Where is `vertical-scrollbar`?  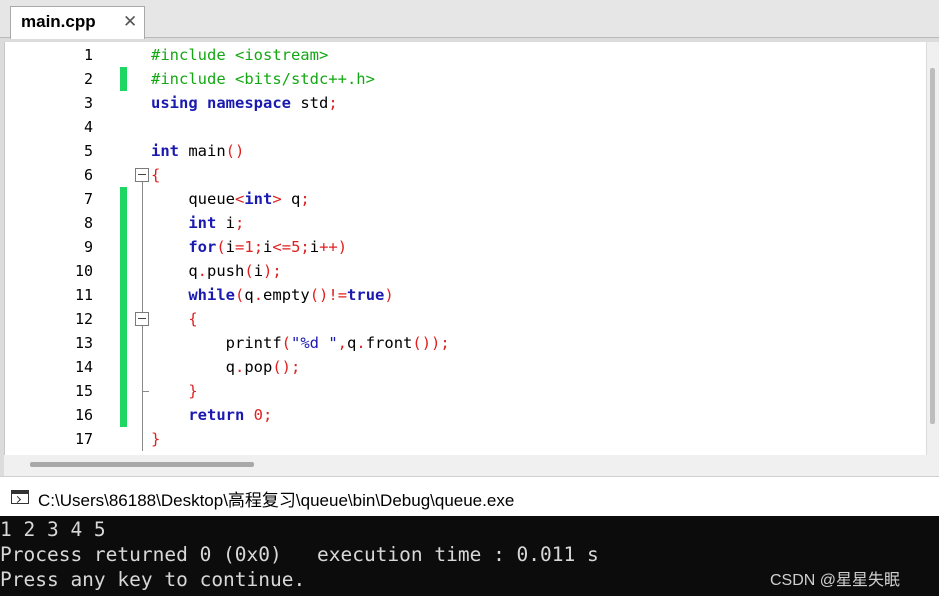
vertical-scrollbar is located at coordinates (933, 248).